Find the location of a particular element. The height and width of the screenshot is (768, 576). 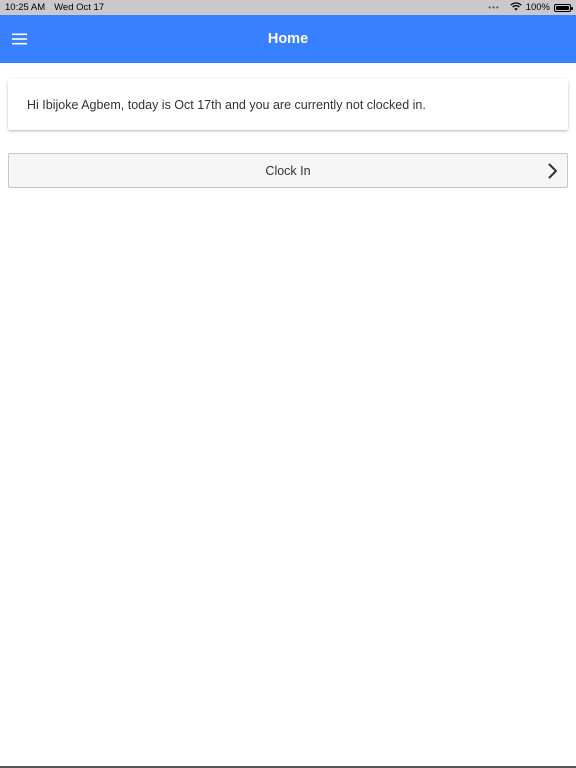

clock-in-label: Clock In is located at coordinates (288, 170).